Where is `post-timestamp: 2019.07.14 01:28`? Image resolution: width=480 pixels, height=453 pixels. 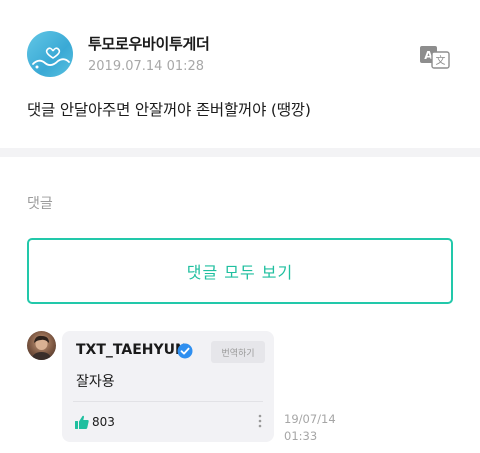 post-timestamp: 2019.07.14 01:28 is located at coordinates (146, 66).